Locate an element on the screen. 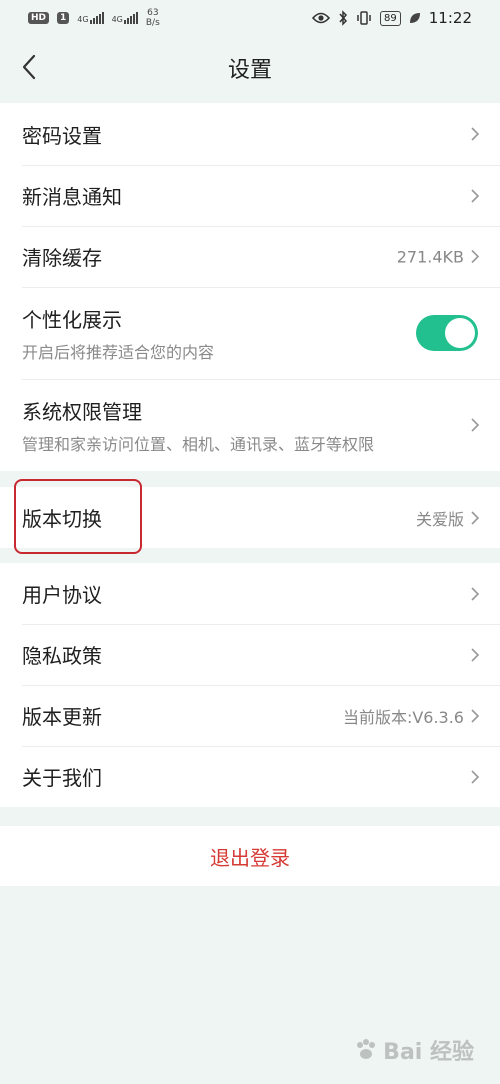  network-type-1: 4G is located at coordinates (83, 19).